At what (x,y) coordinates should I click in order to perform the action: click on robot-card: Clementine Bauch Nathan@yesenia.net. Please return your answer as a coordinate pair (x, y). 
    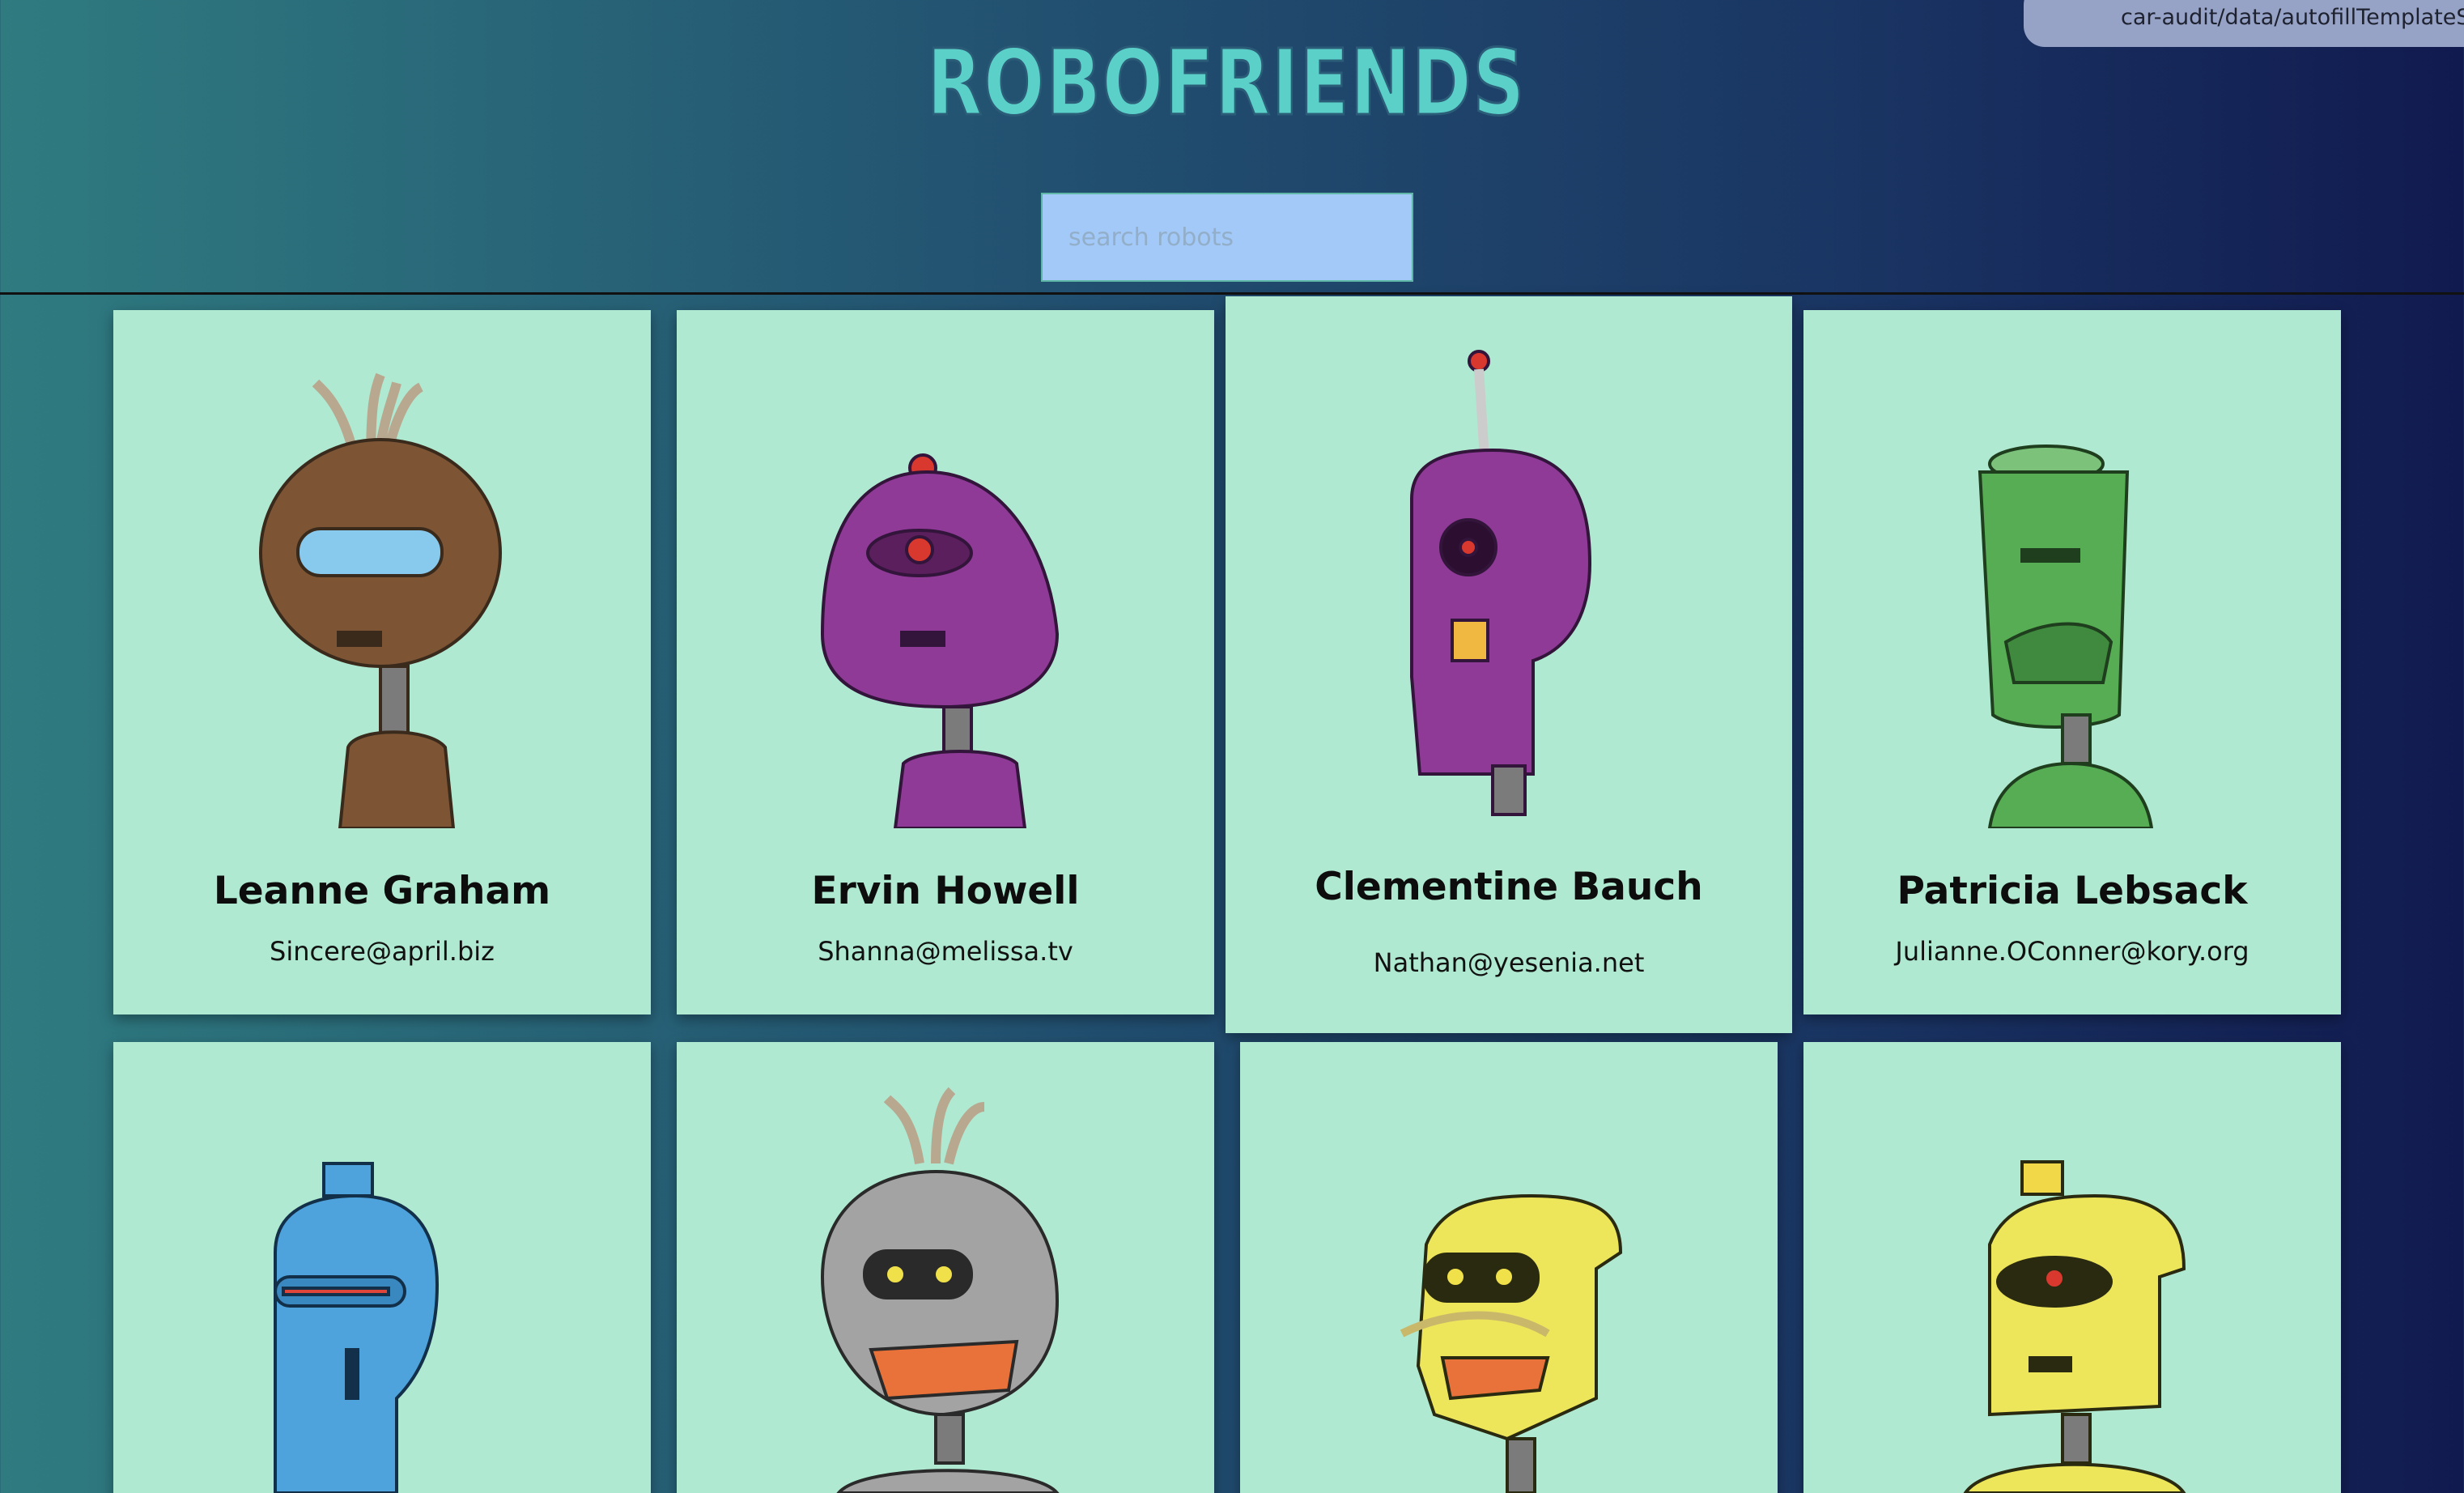
    Looking at the image, I should click on (1509, 665).